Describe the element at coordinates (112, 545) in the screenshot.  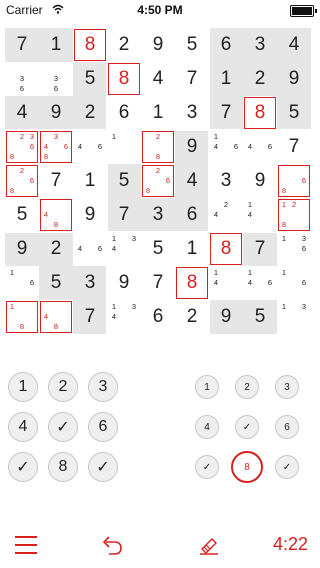
I see `undo-icon` at that location.